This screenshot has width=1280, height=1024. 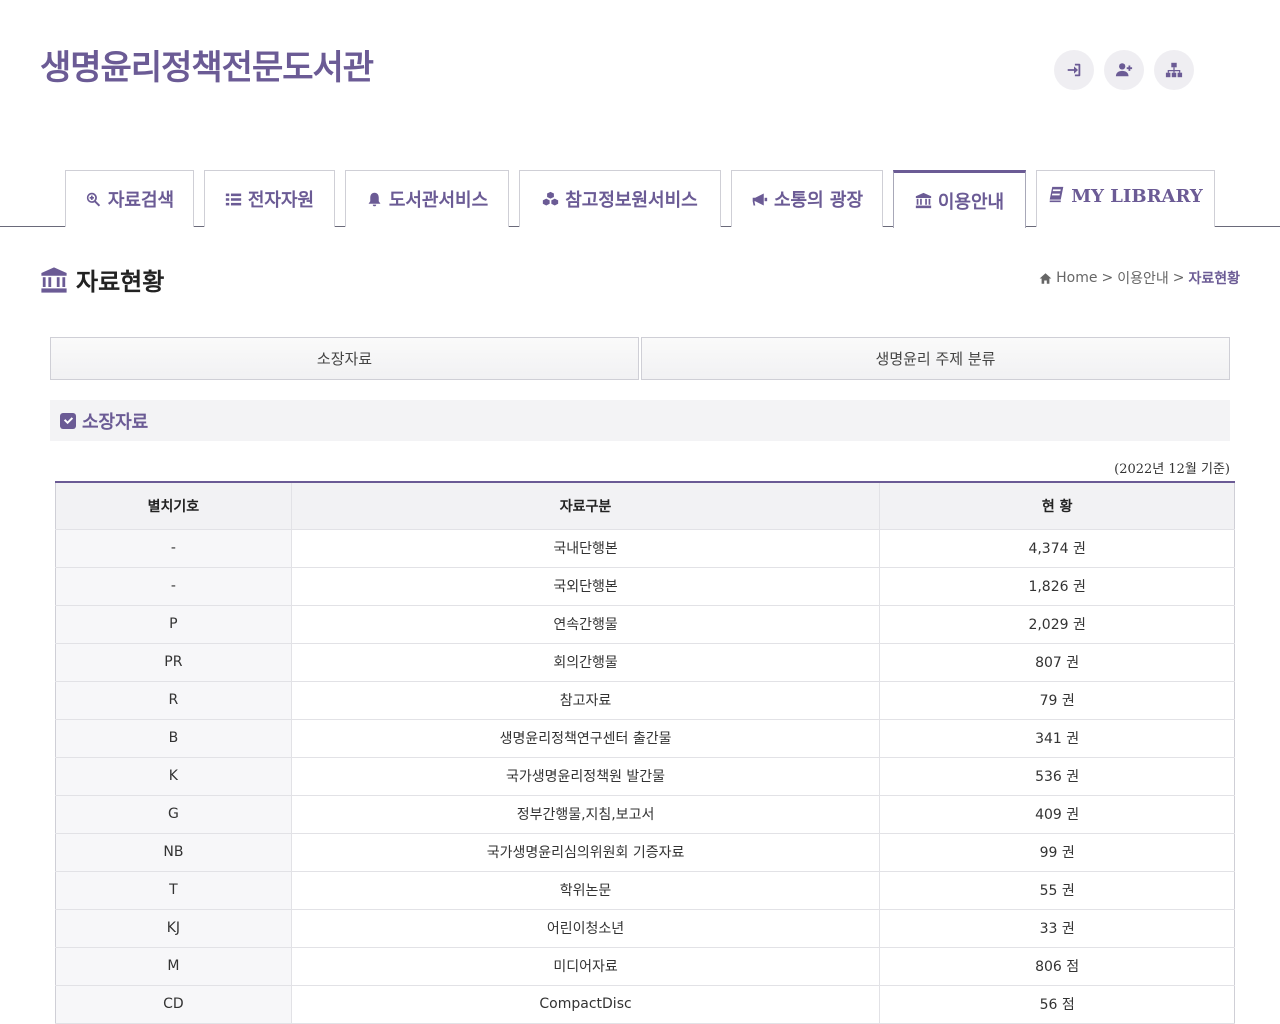 What do you see at coordinates (1057, 738) in the screenshot?
I see `cell-count: 341 권` at bounding box center [1057, 738].